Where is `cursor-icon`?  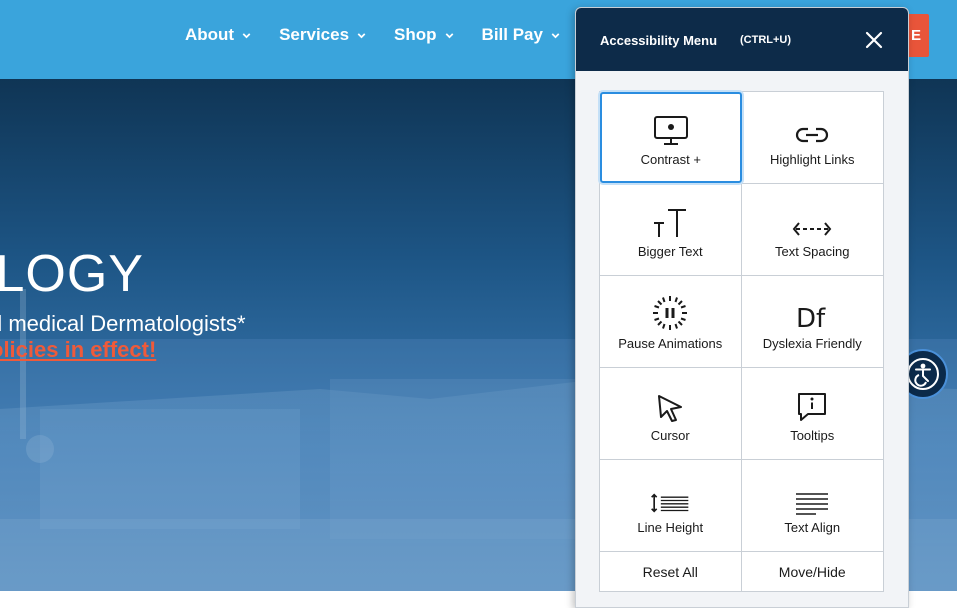
cursor-icon is located at coordinates (670, 408).